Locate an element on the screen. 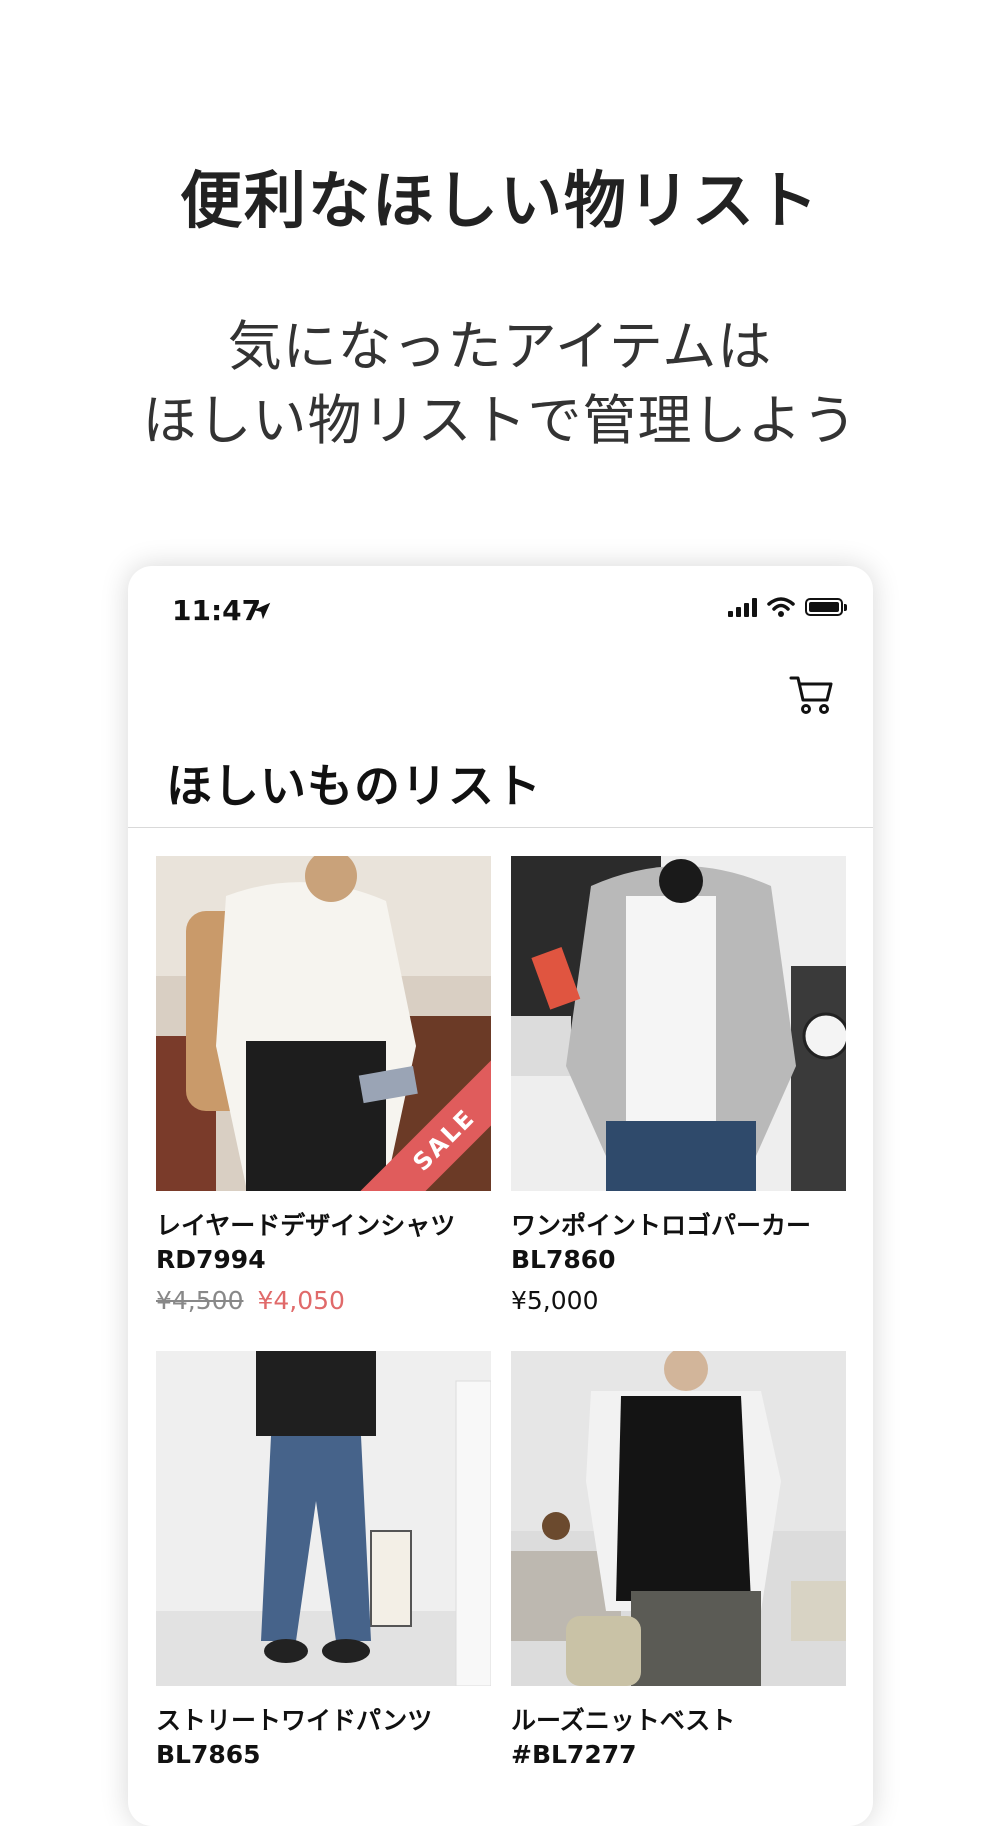 Image resolution: width=1000 pixels, height=1826 pixels. status-icons is located at coordinates (787, 607).